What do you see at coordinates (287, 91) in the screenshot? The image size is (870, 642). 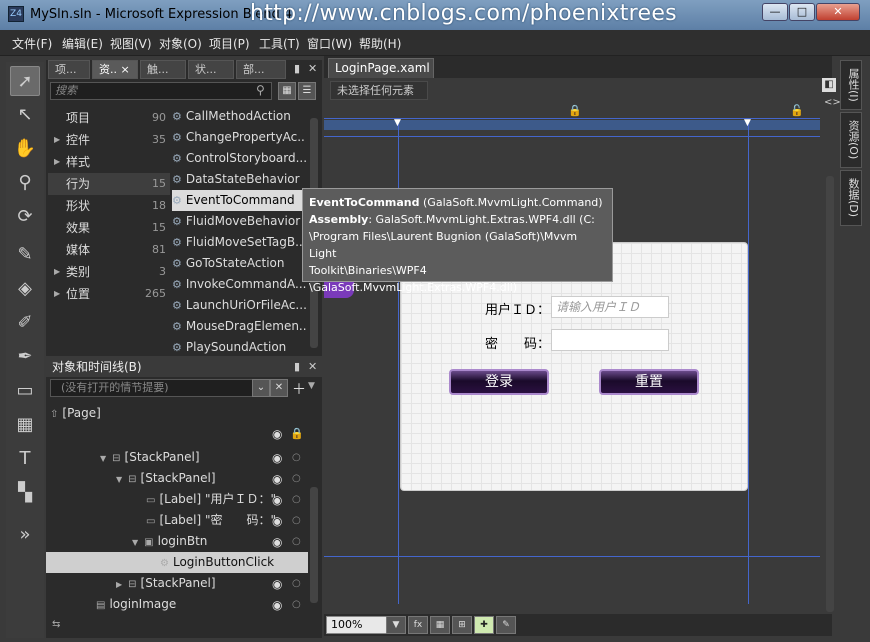 I see `grid-view-button: ▦` at bounding box center [287, 91].